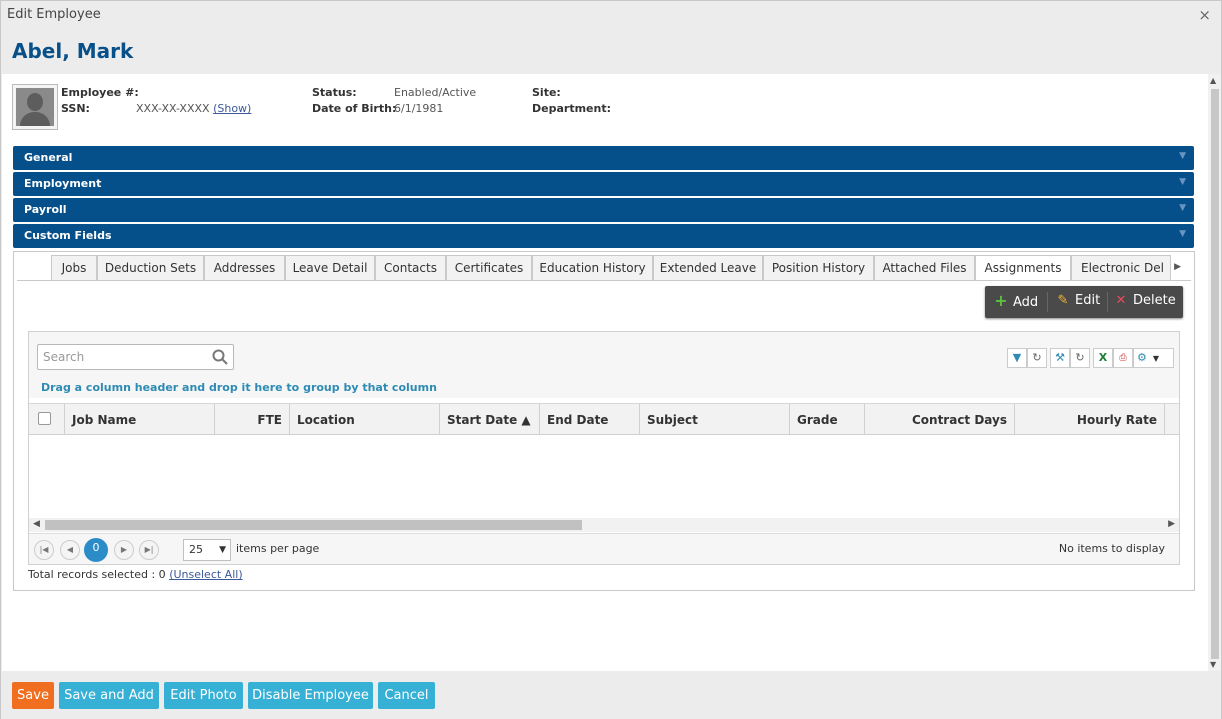 The image size is (1222, 719). I want to click on dialog-titlebar: Edit Employee ×, so click(611, 15).